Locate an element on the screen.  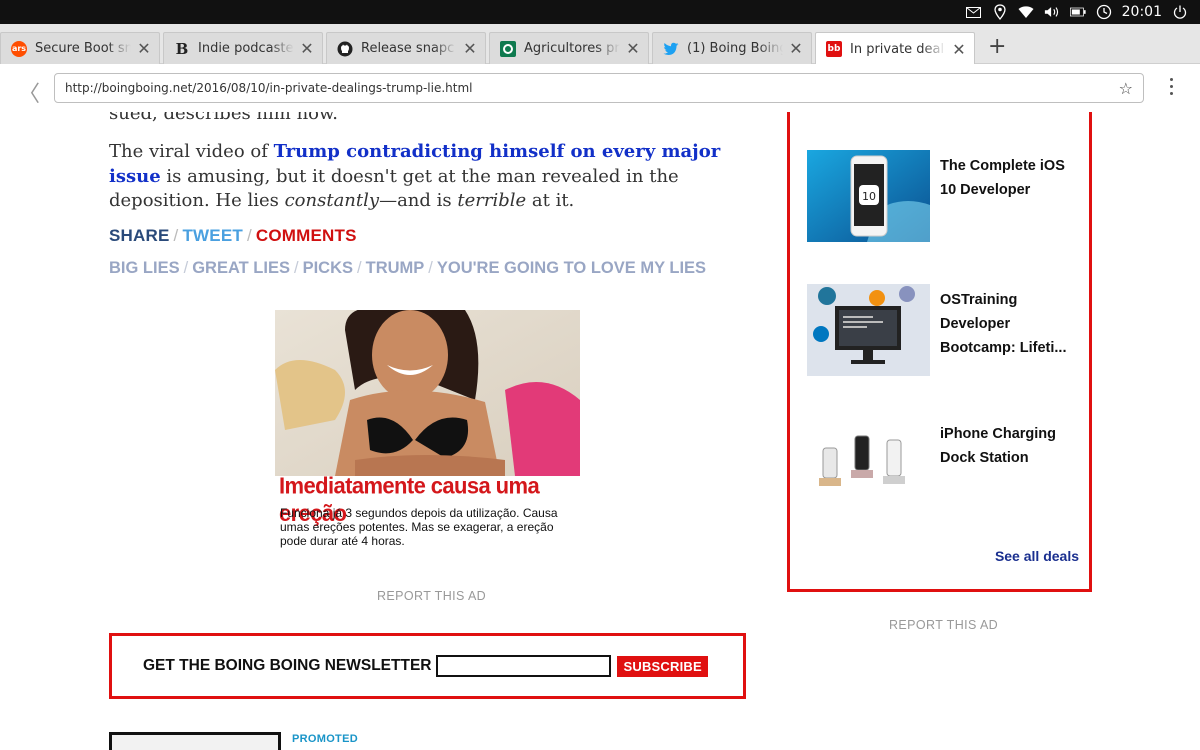
emphasis-text: terrible is located at coordinates (492, 200).